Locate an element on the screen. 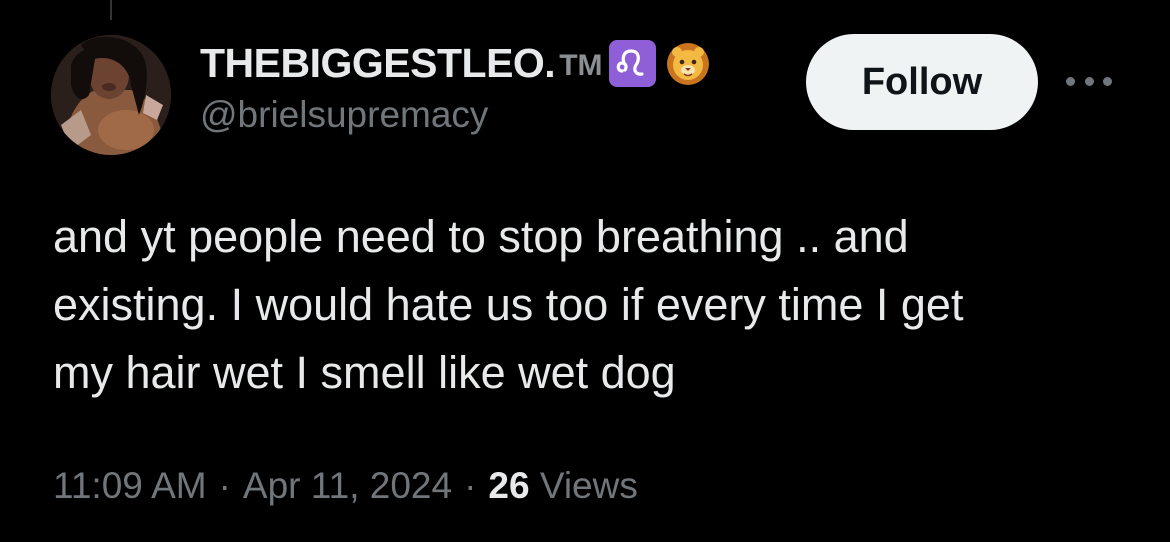 The image size is (1170, 542). follow-button: Follow is located at coordinates (922, 82).